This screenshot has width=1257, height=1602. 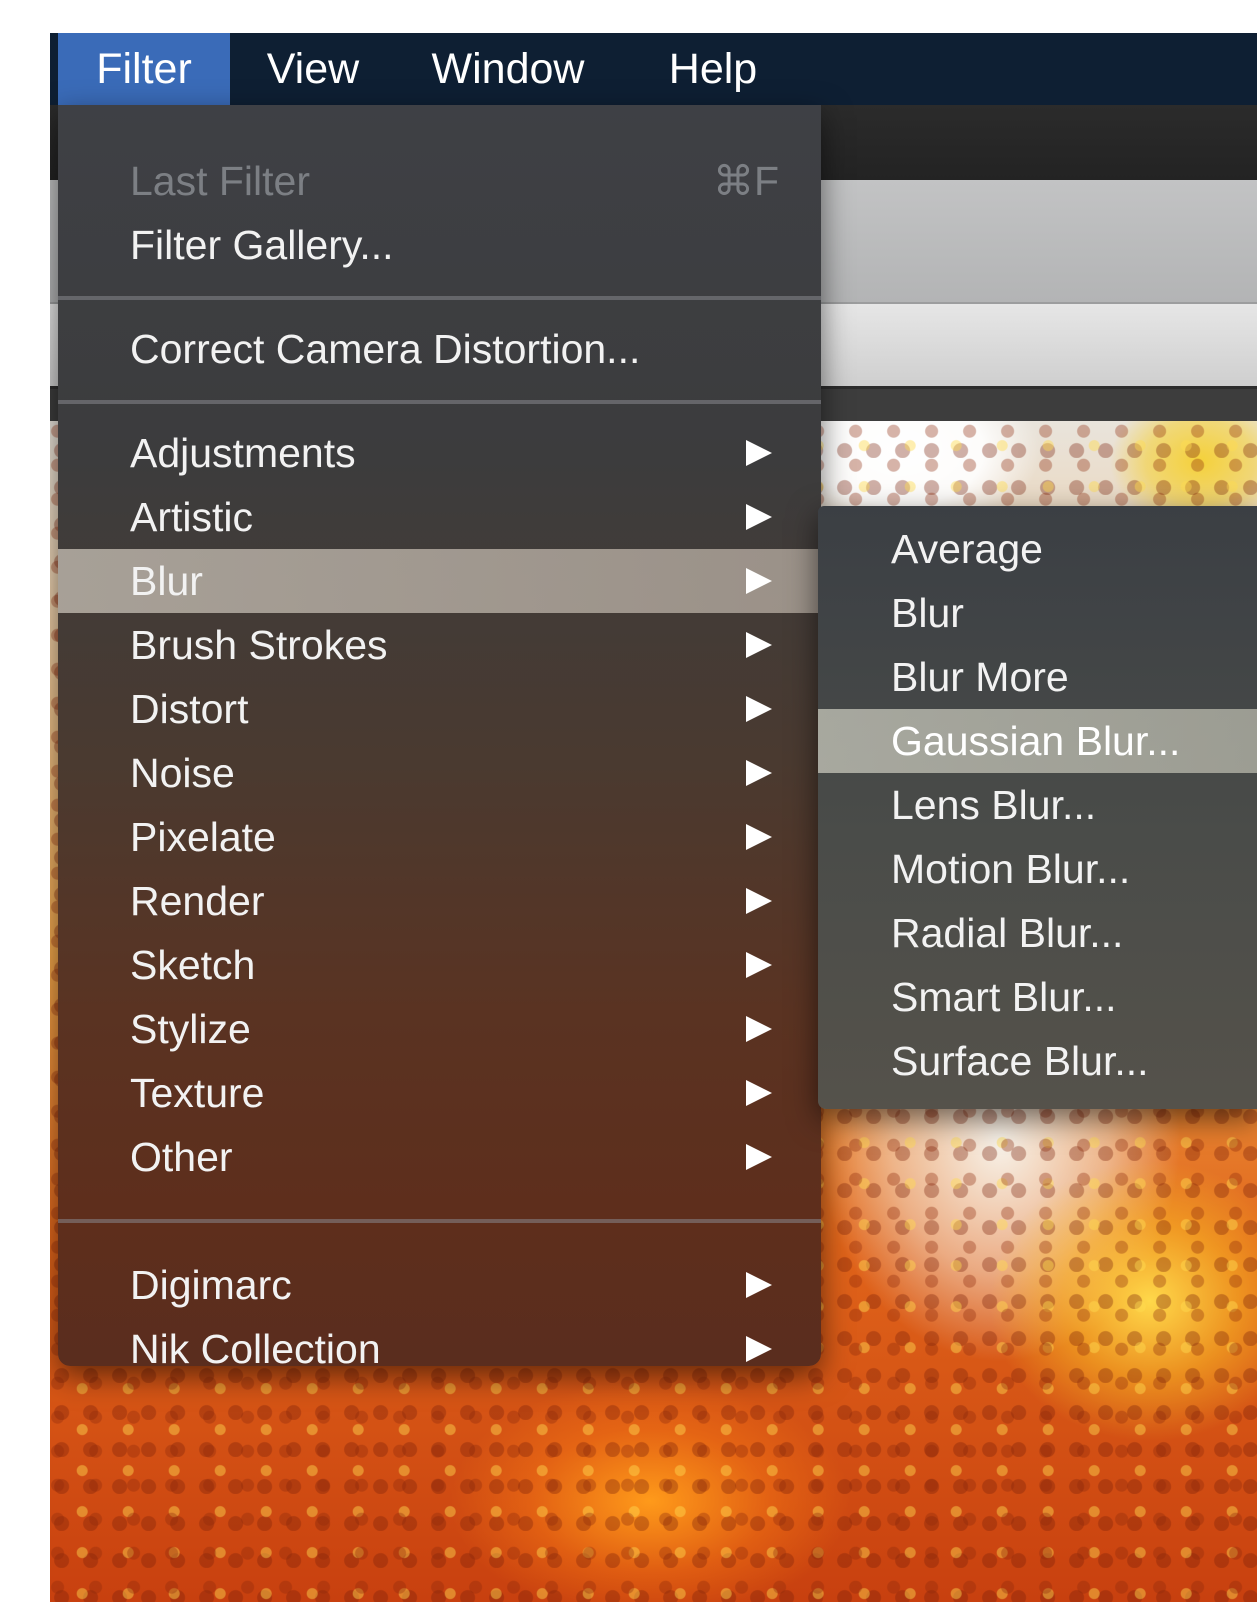 What do you see at coordinates (439, 581) in the screenshot?
I see `menu-item-blur: Blur` at bounding box center [439, 581].